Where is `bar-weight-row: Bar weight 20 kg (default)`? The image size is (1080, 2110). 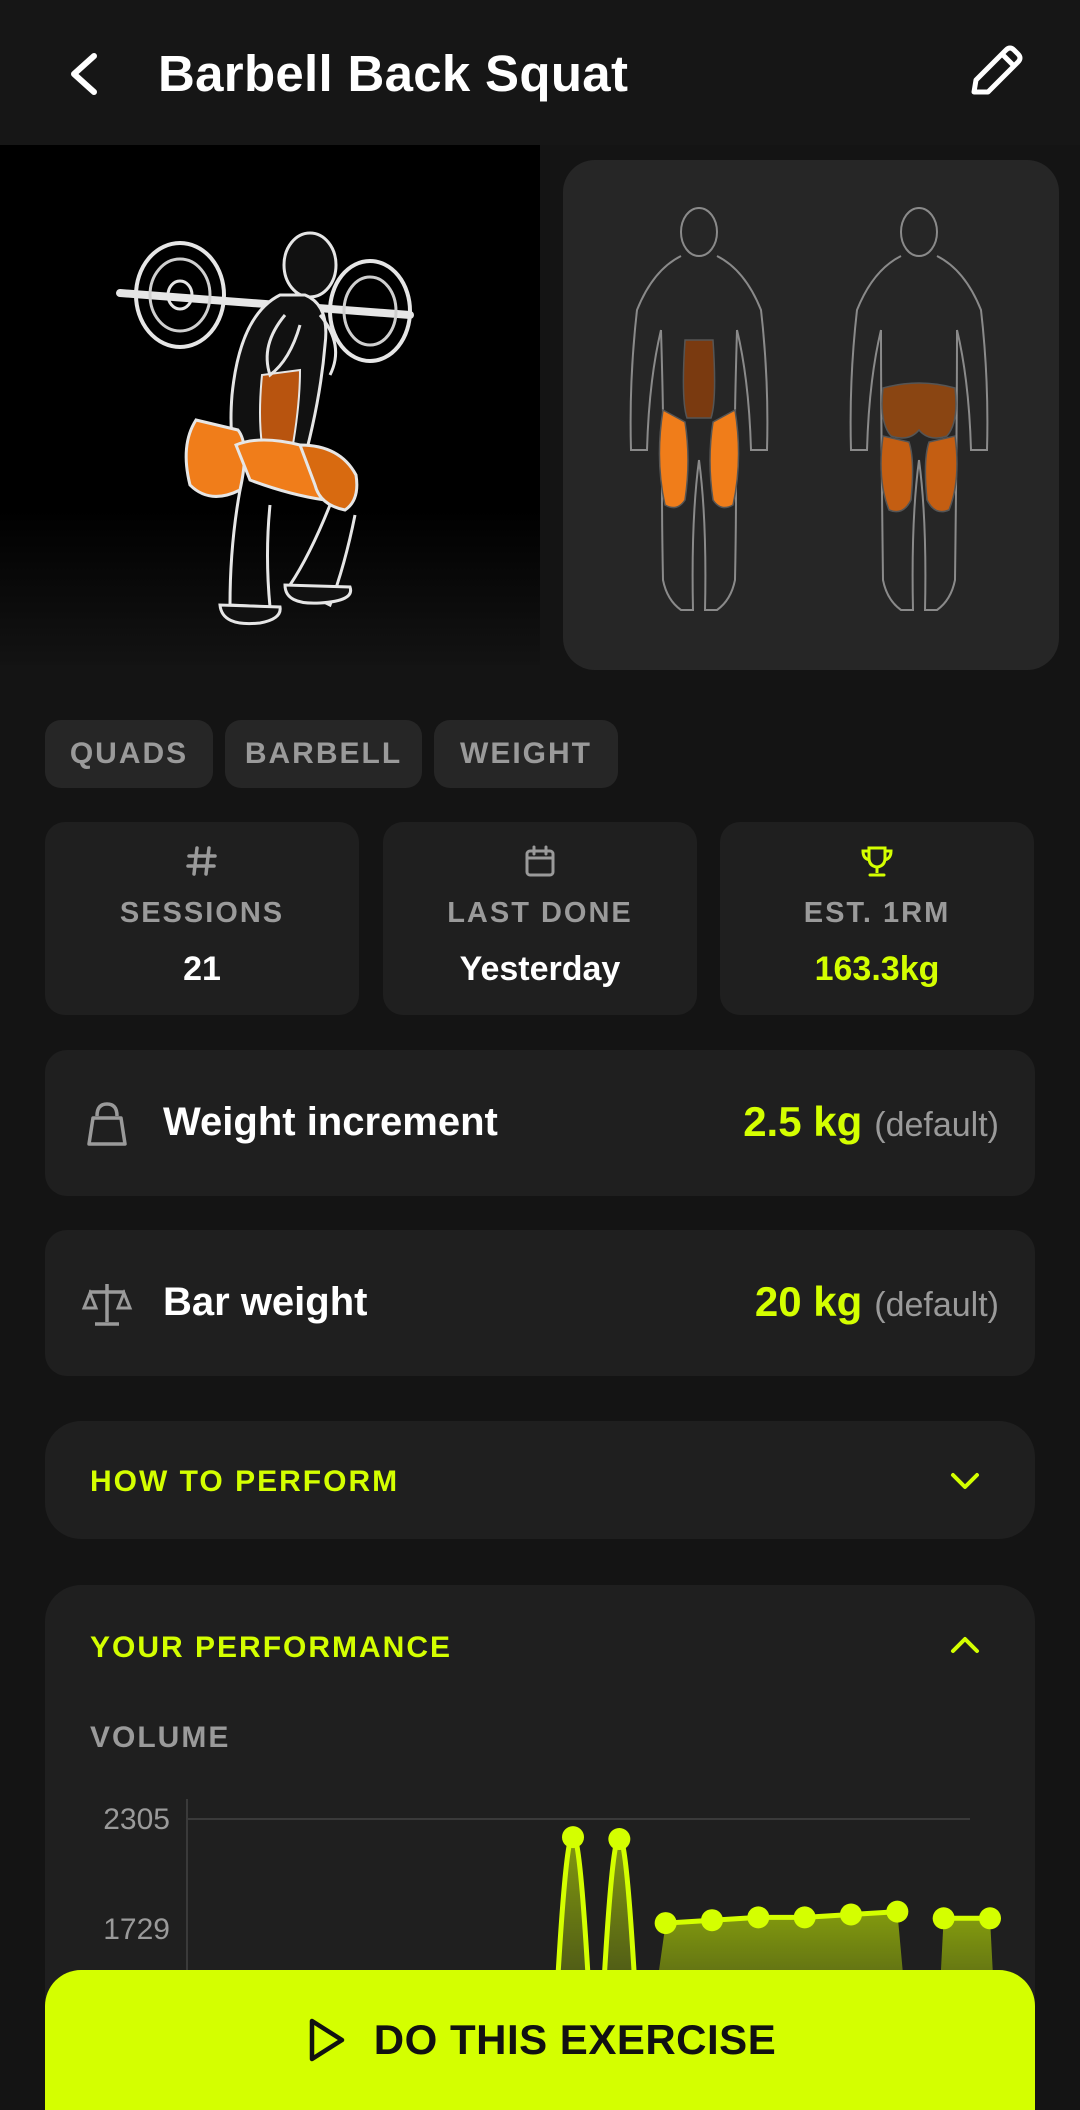 bar-weight-row: Bar weight 20 kg (default) is located at coordinates (540, 1303).